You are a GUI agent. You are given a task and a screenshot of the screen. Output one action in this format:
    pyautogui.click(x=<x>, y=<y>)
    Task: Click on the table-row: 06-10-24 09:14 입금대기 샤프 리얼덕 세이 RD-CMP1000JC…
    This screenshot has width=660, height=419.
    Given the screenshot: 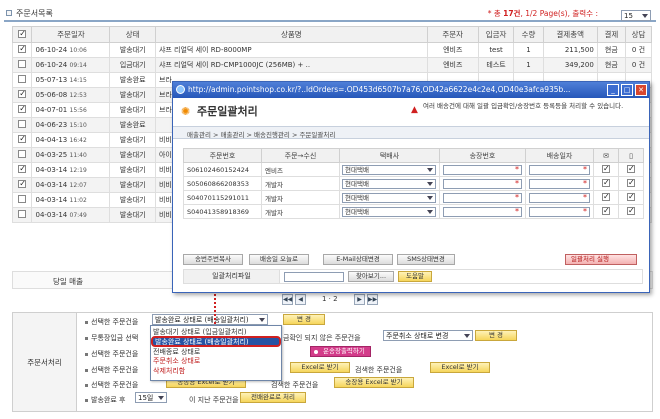 What is the action you would take?
    pyautogui.click(x=332, y=65)
    